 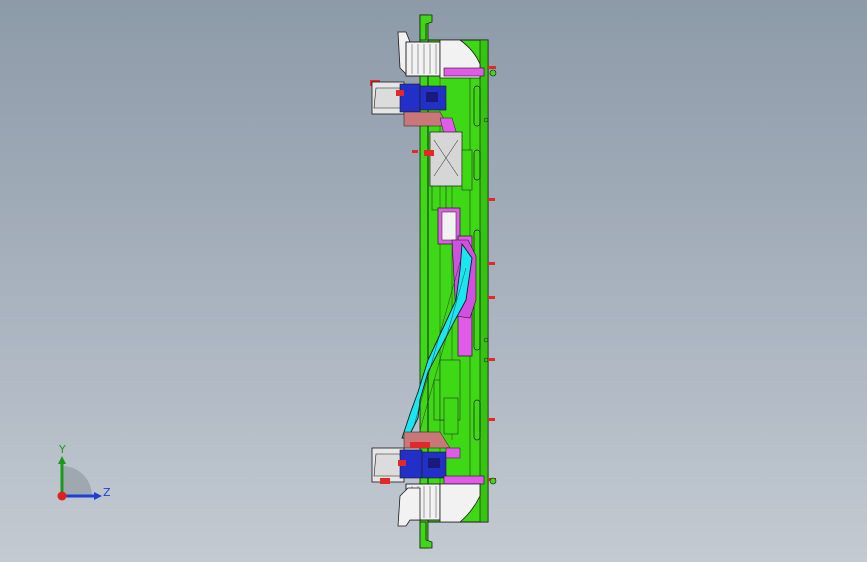 I want to click on triad-x-axis-origin, so click(x=62, y=496).